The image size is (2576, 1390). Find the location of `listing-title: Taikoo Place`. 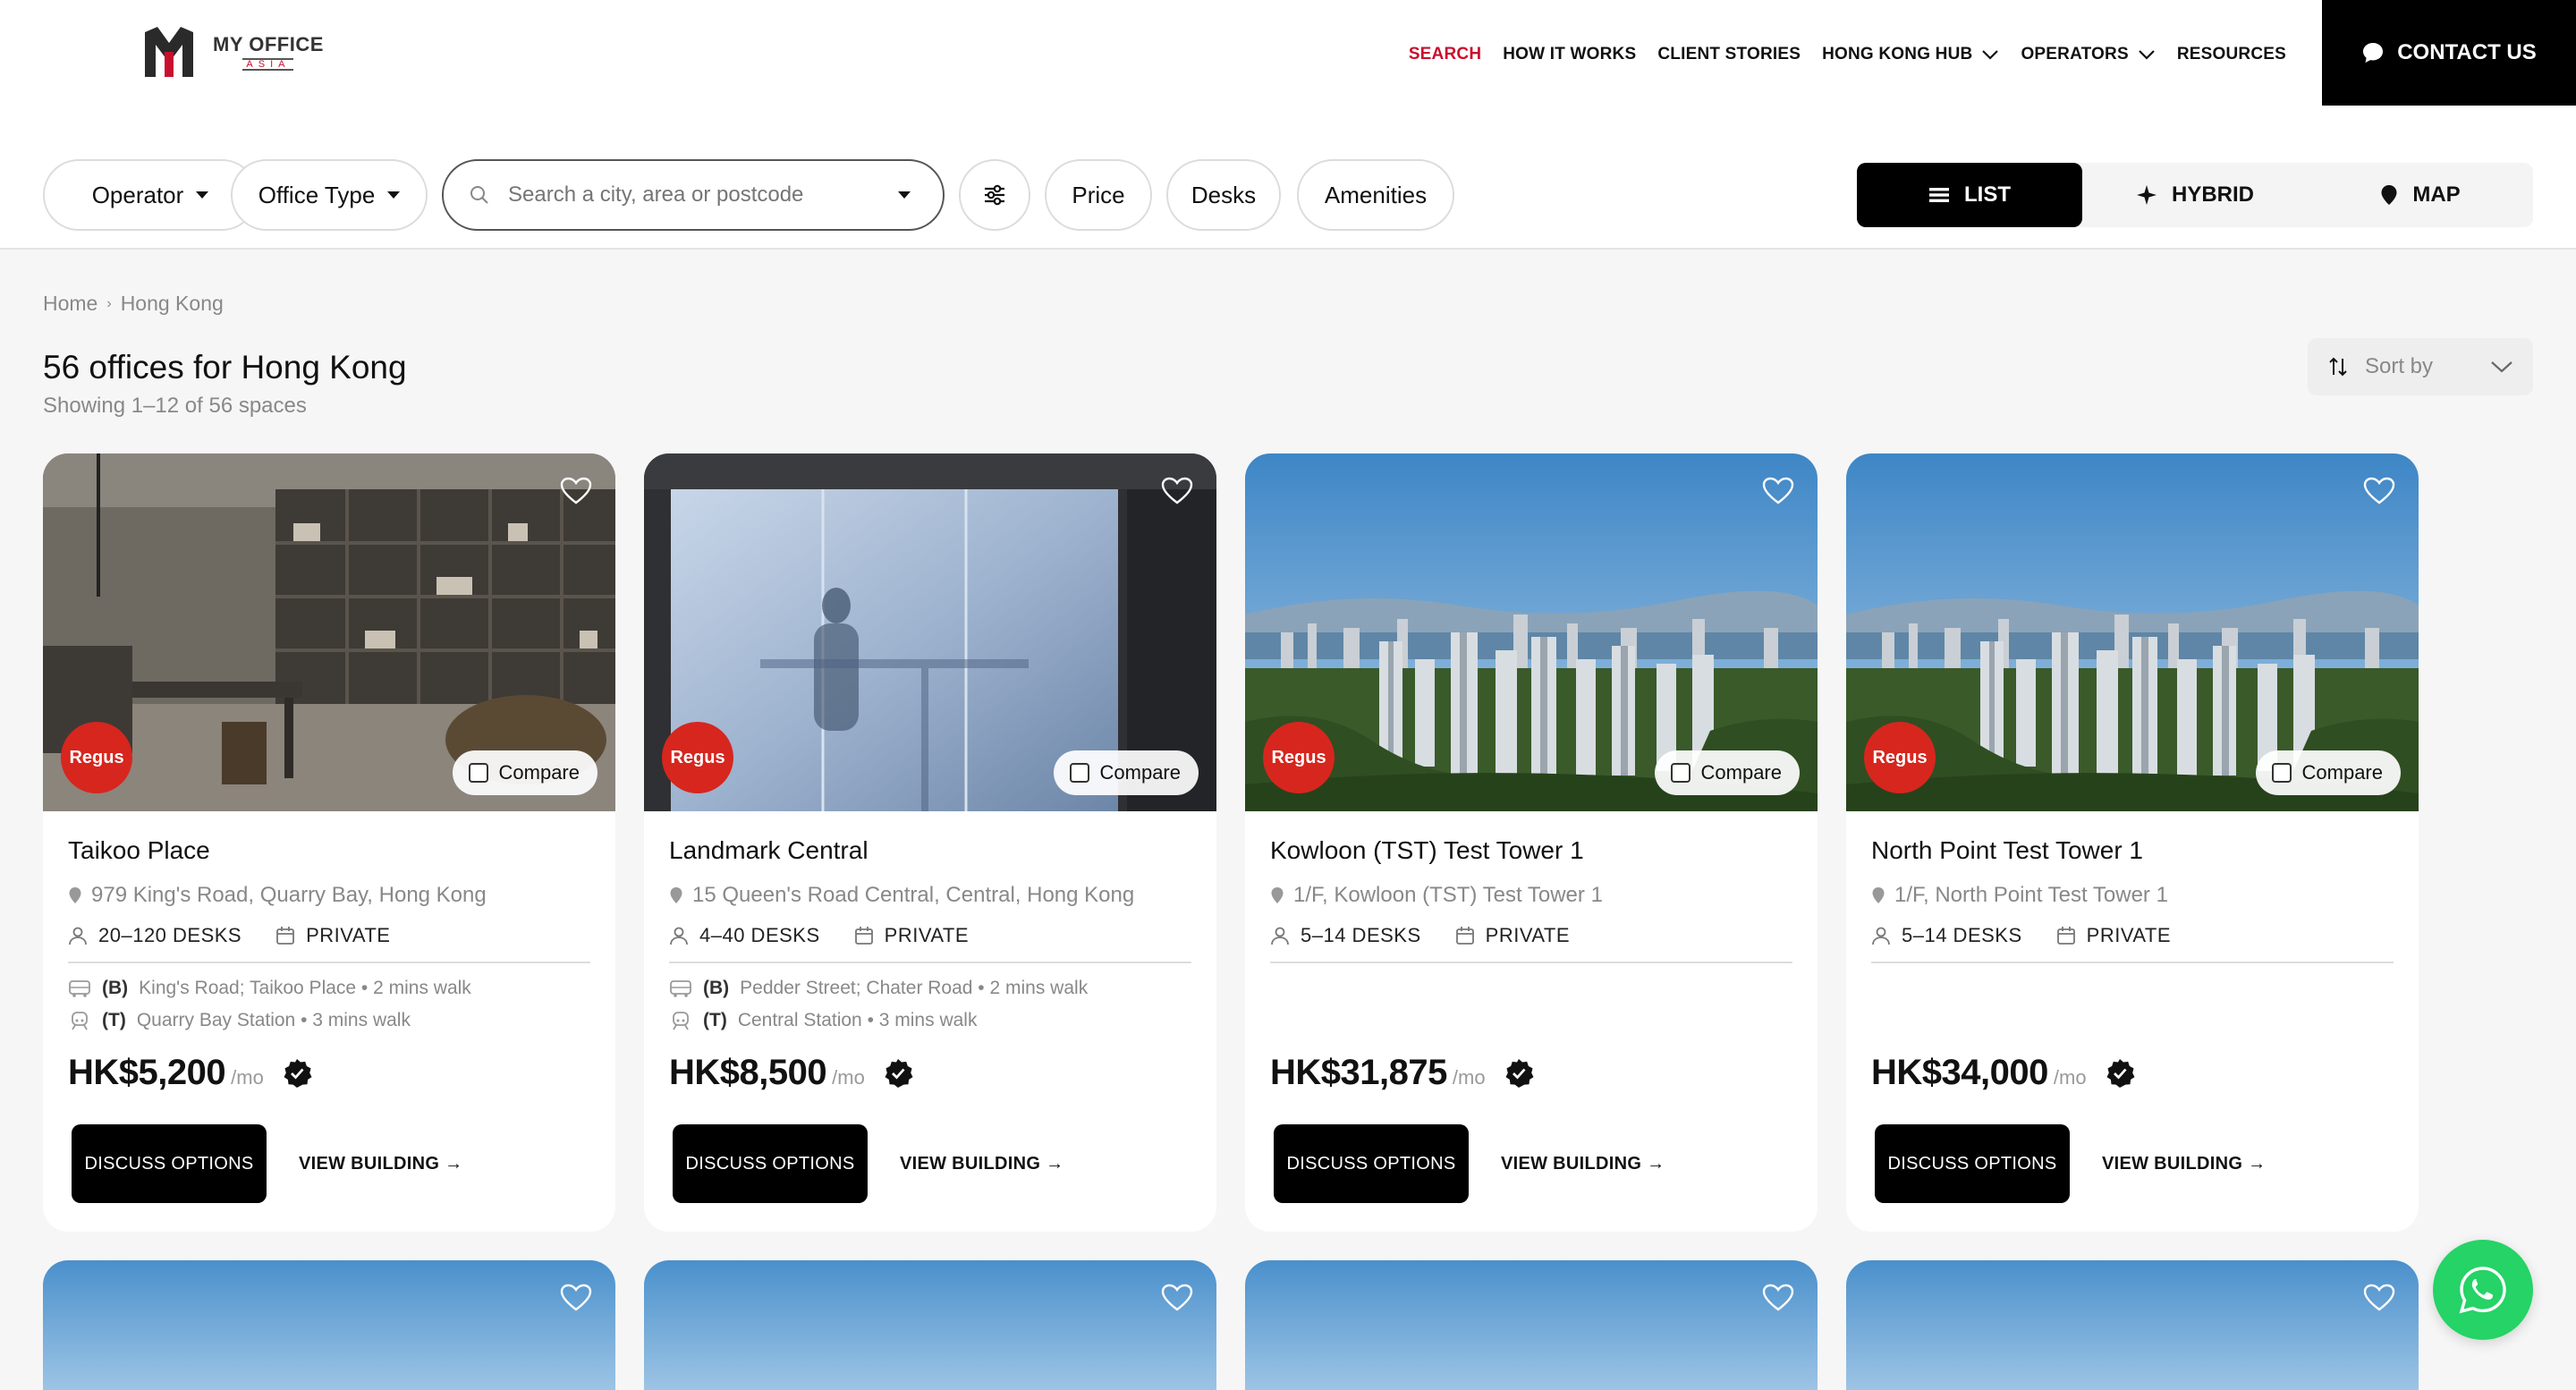

listing-title: Taikoo Place is located at coordinates (329, 850).